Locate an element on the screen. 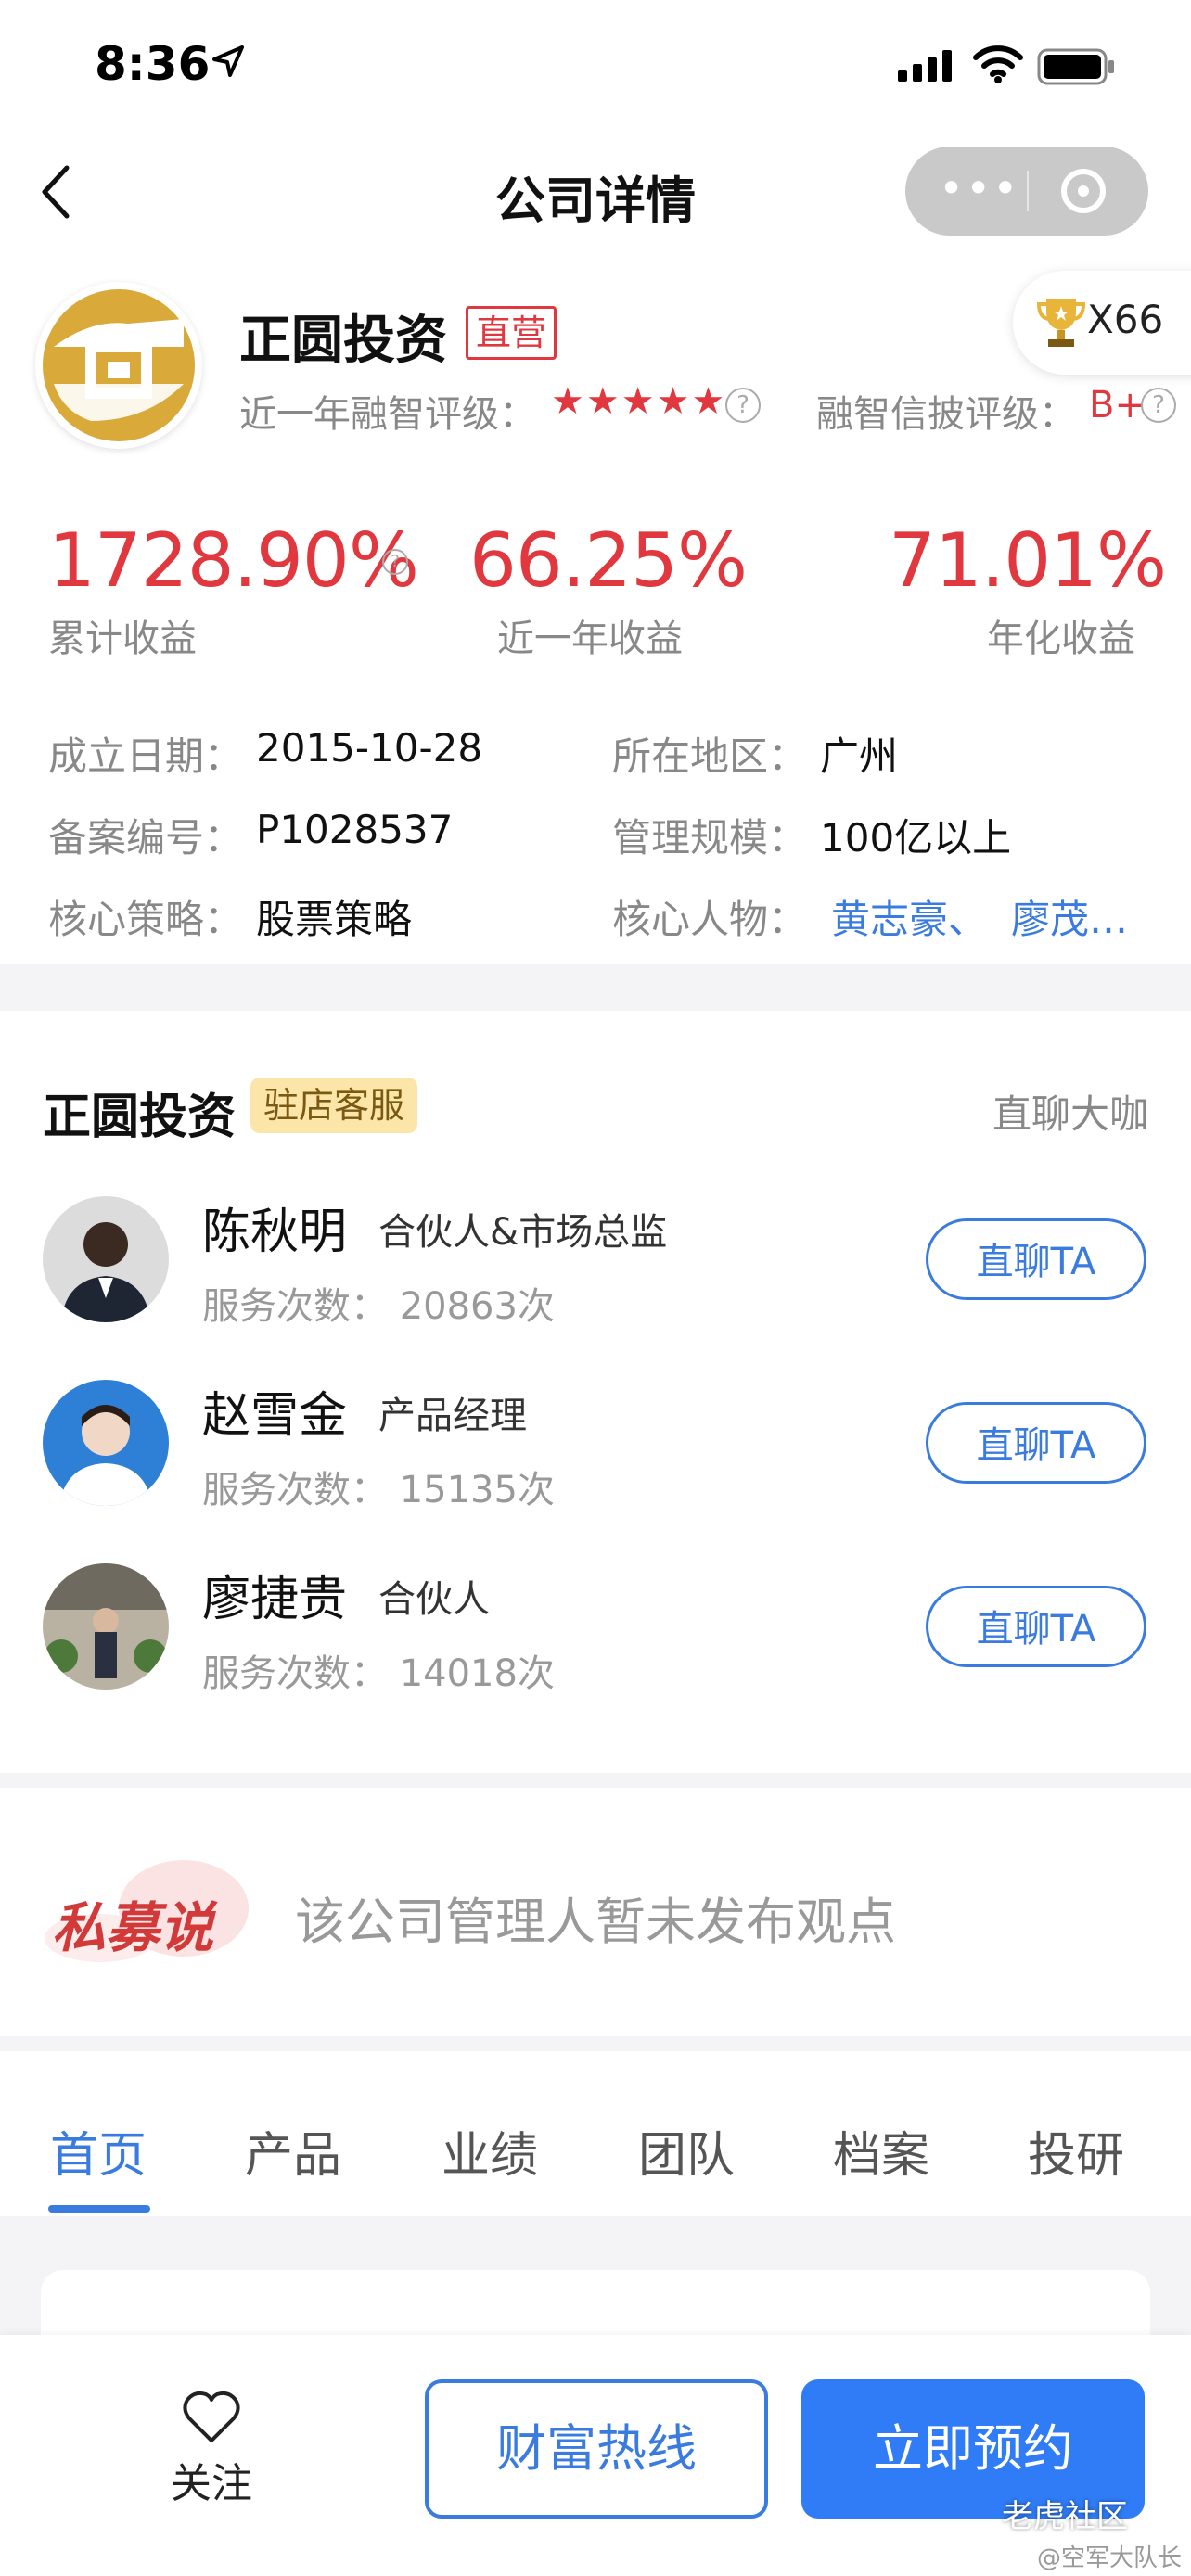 This screenshot has width=1191, height=2576. active-tab-indicator is located at coordinates (99, 2209).